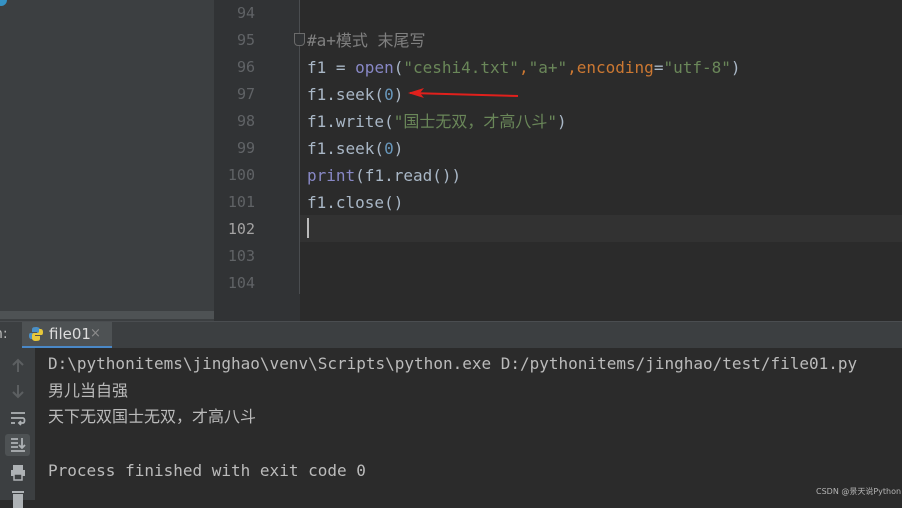  I want to click on arrow-shaft, so click(464, 94).